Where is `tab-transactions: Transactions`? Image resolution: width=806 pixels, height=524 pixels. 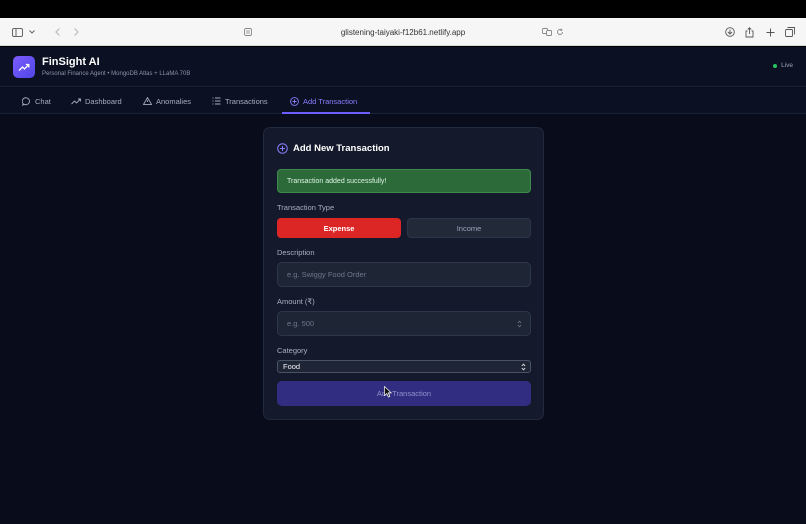 tab-transactions: Transactions is located at coordinates (240, 101).